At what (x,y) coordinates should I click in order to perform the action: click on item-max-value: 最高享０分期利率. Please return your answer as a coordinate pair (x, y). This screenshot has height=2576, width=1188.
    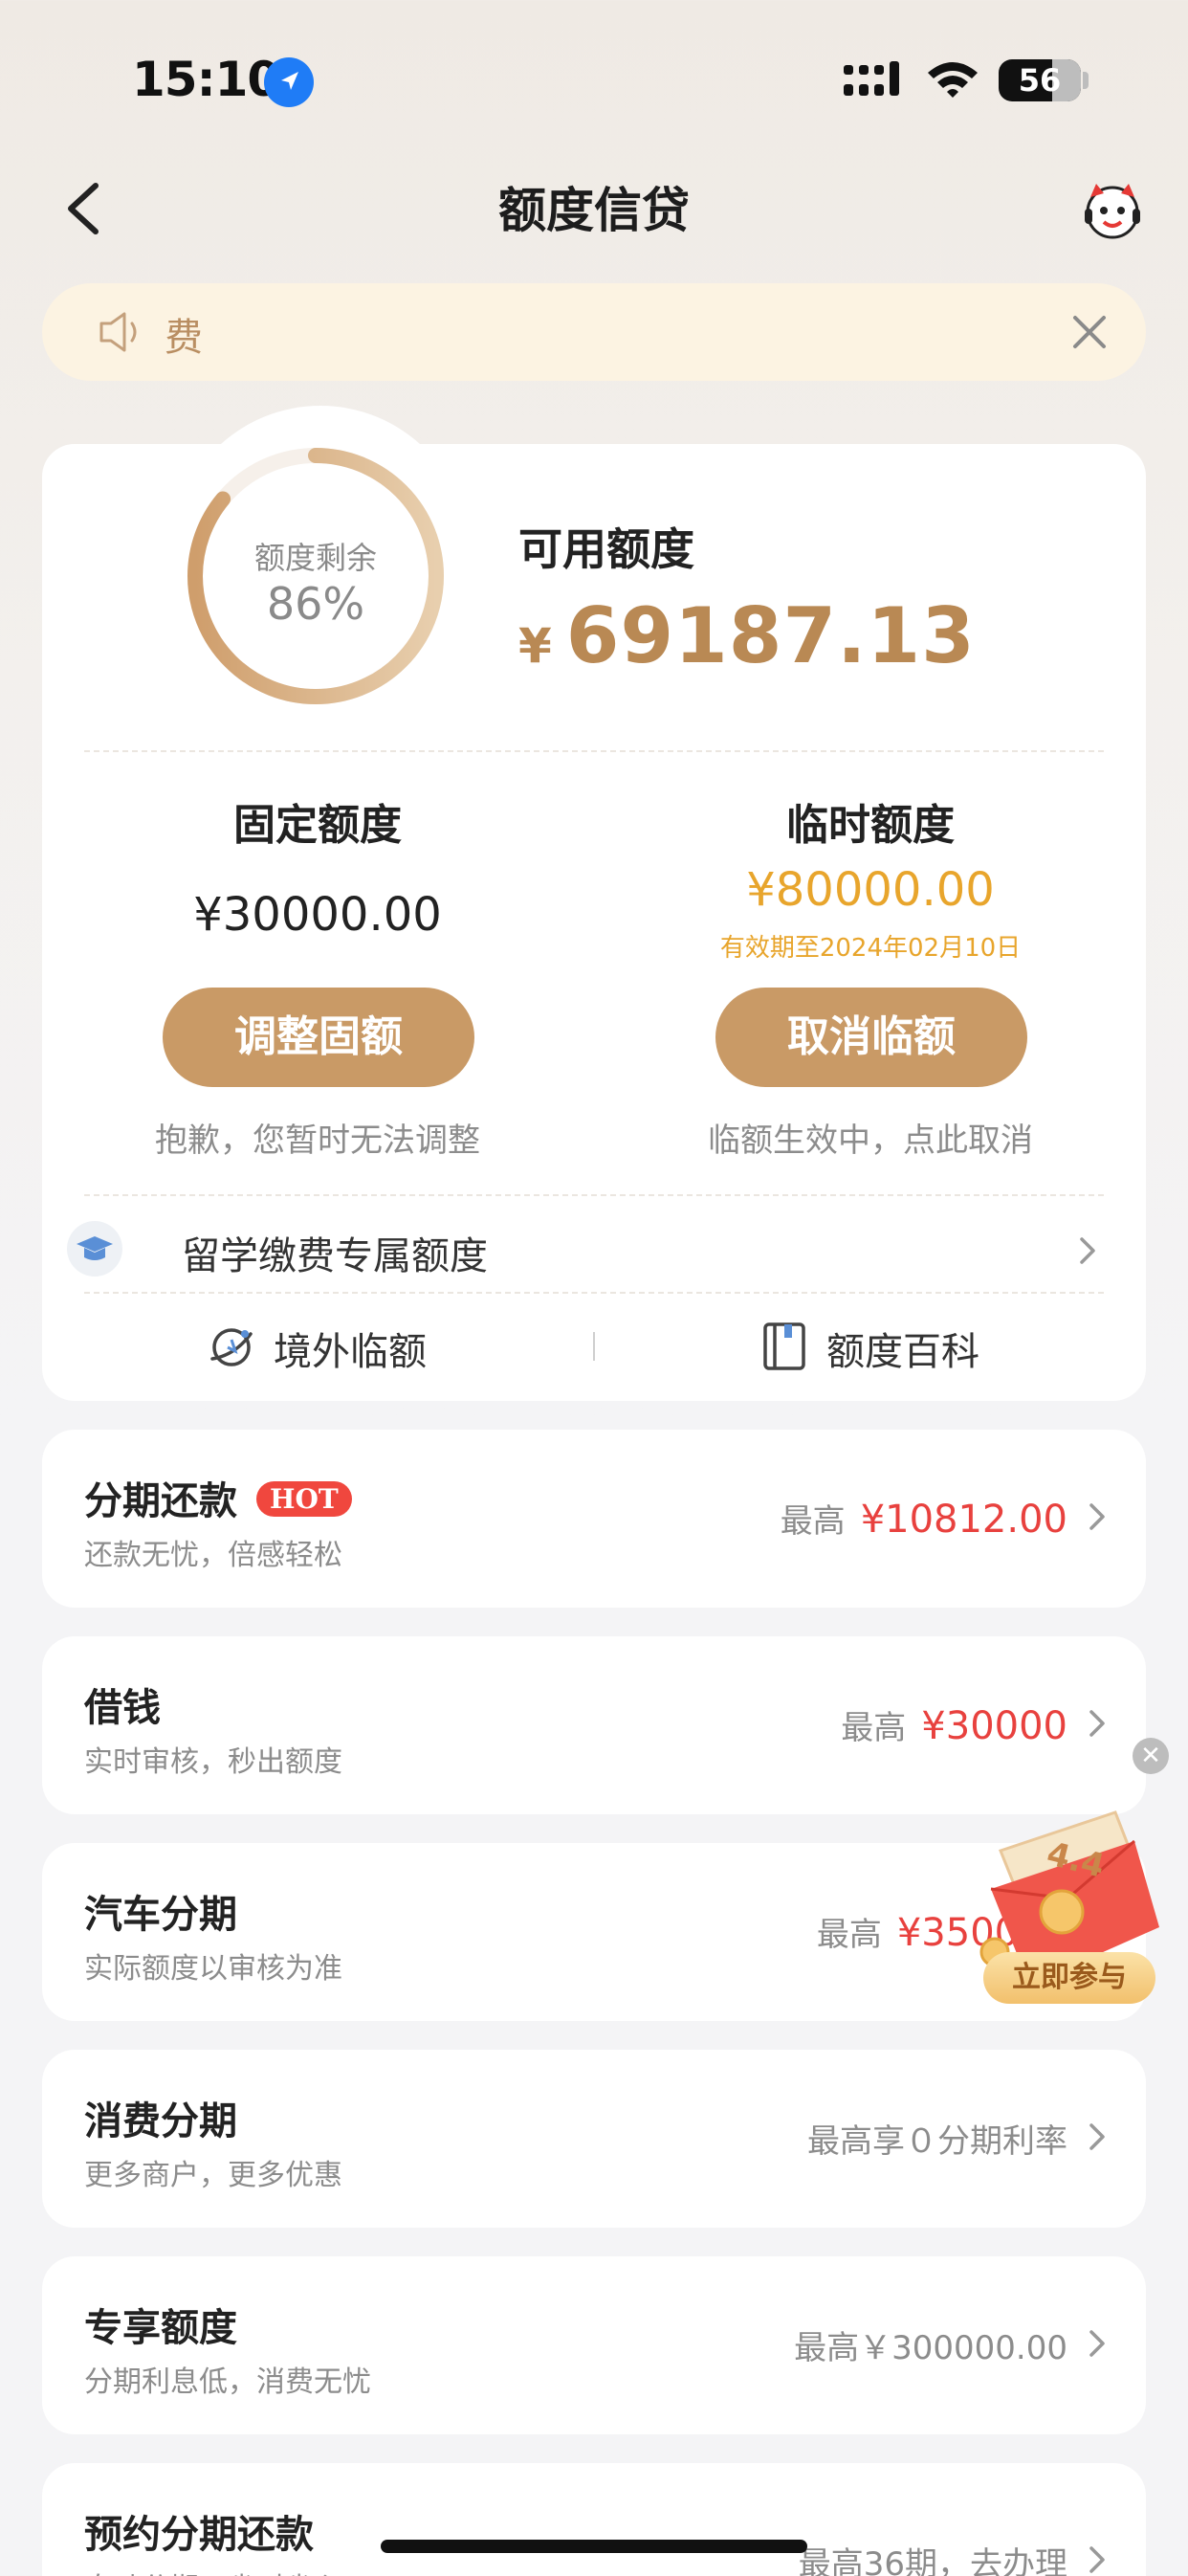
    Looking at the image, I should click on (937, 2141).